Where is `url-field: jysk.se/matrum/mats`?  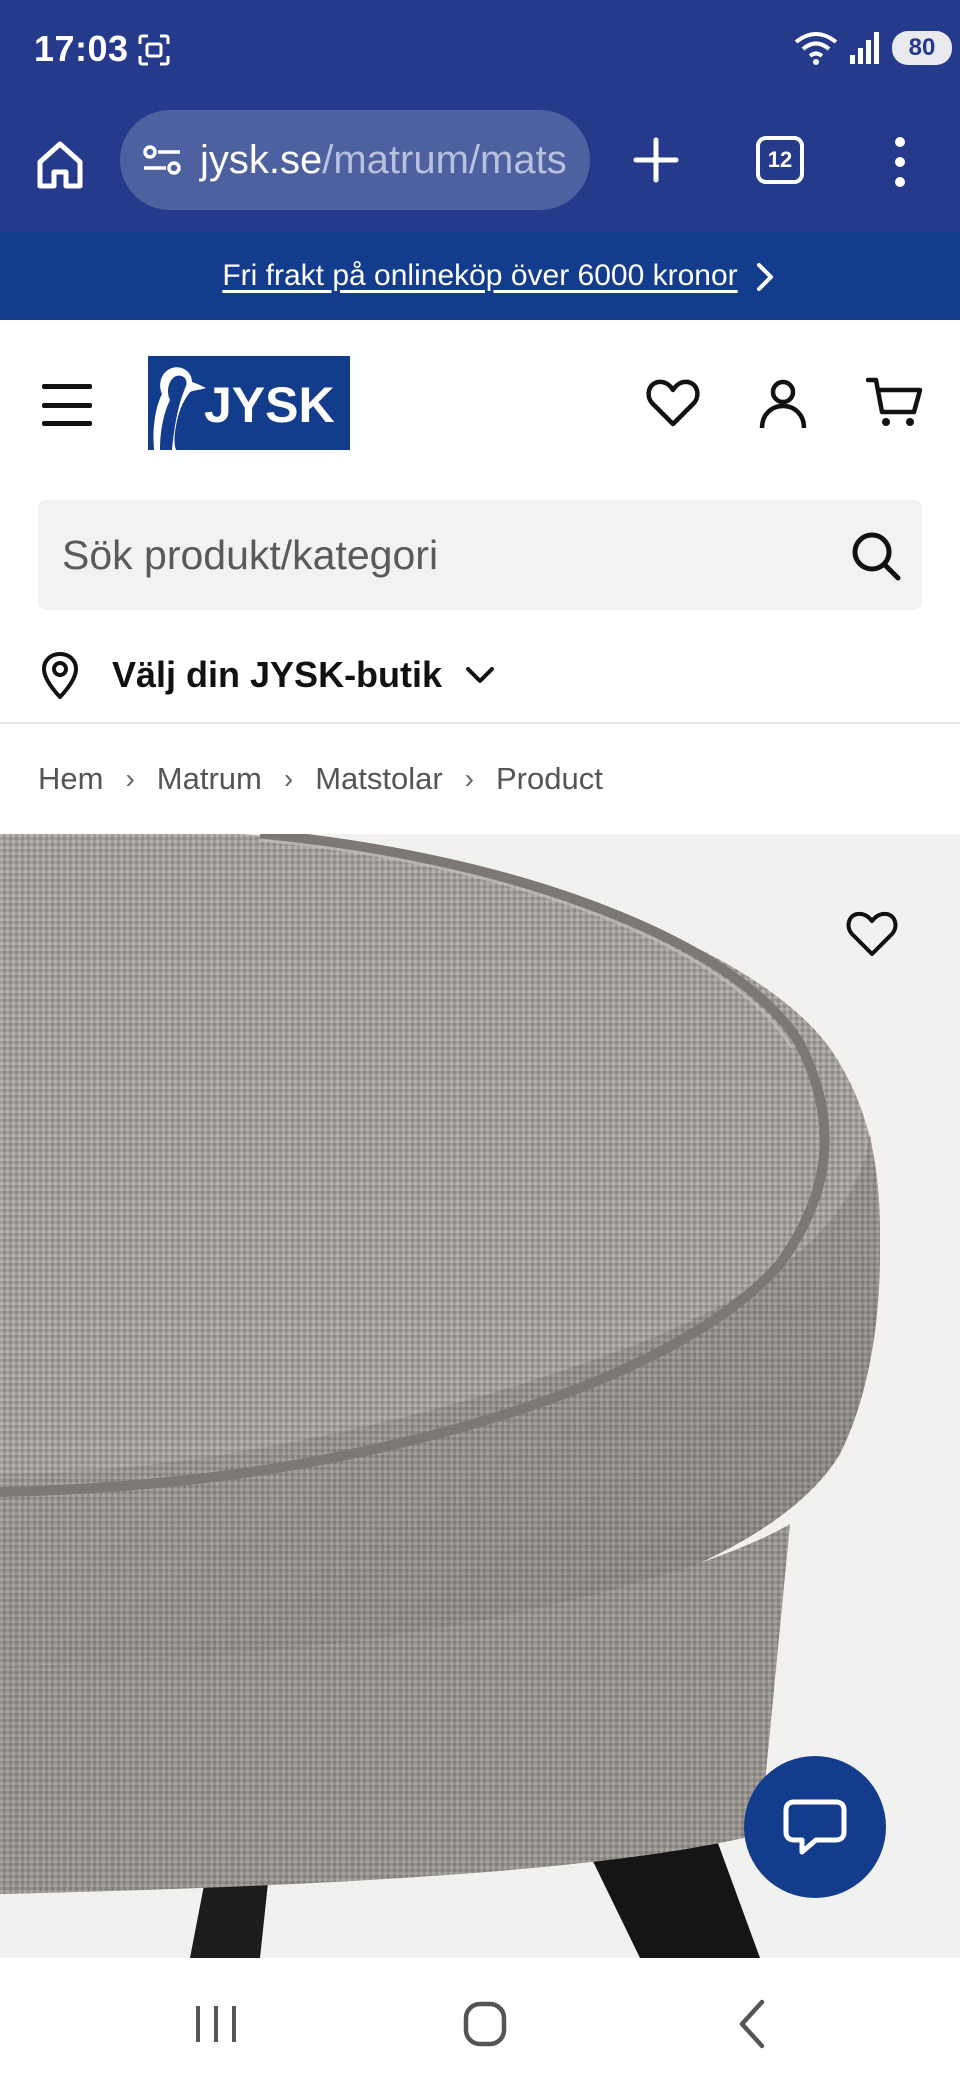 url-field: jysk.se/matrum/mats is located at coordinates (355, 160).